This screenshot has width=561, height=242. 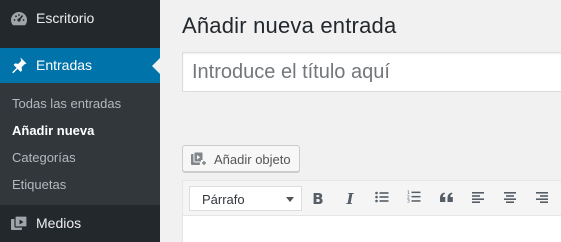 I want to click on svg-text: 3, so click(x=408, y=200).